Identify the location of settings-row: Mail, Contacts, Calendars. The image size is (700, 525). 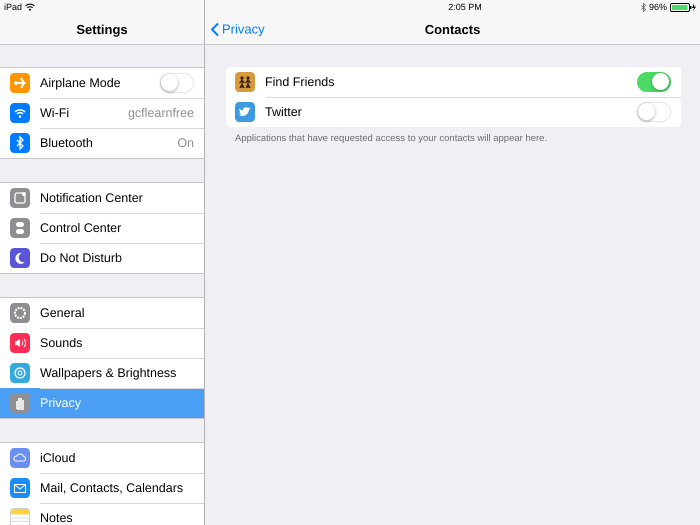
(102, 488).